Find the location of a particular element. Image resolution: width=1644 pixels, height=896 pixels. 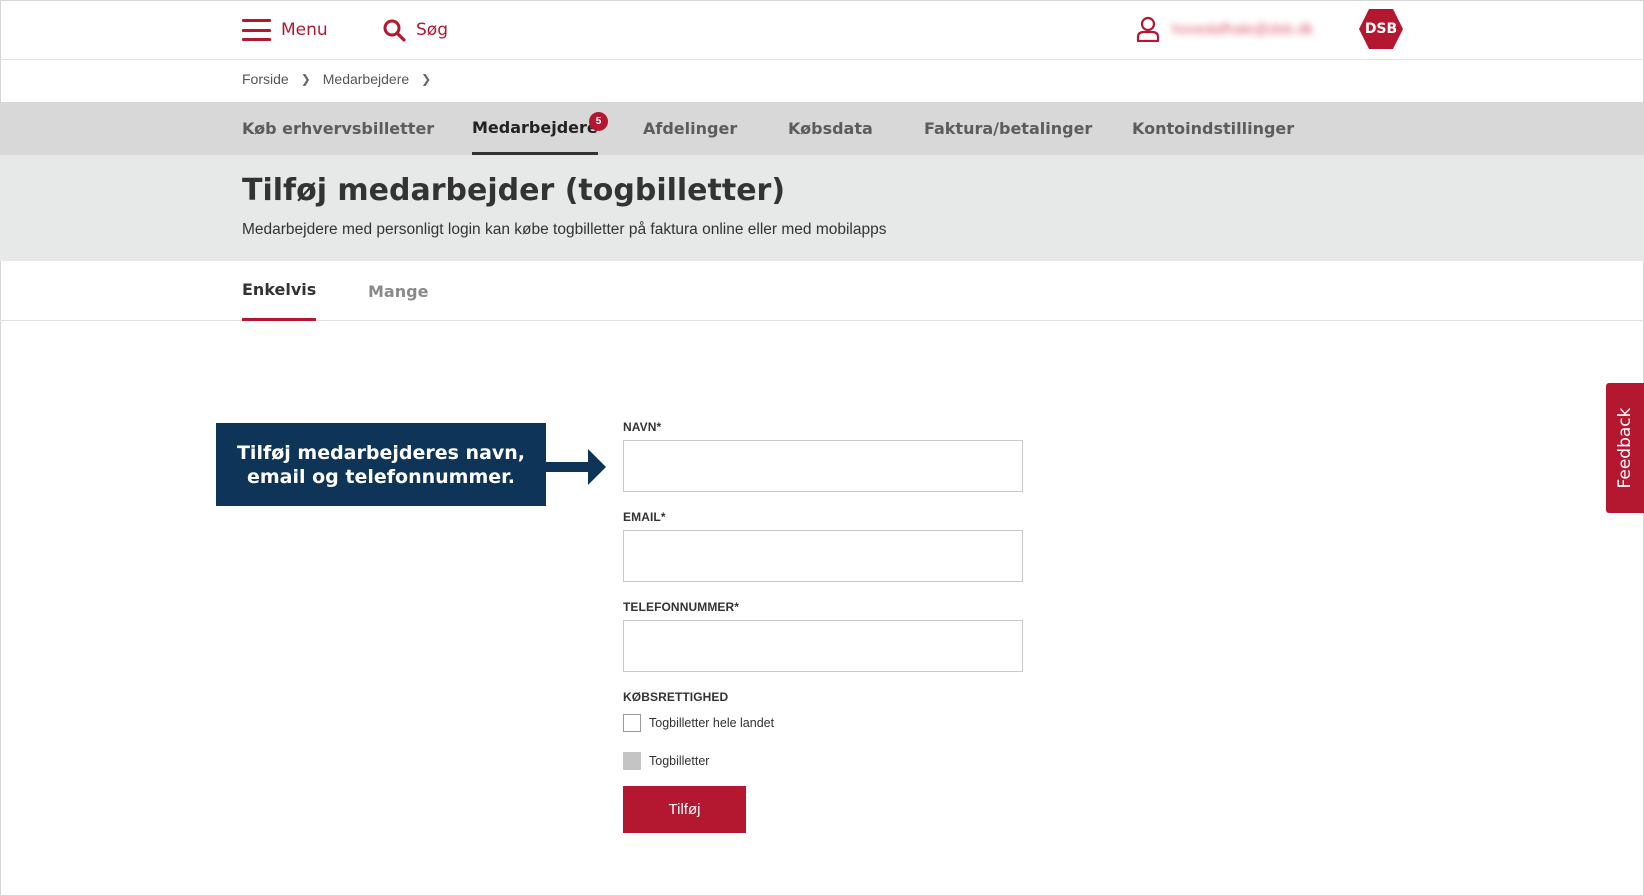

search-label: Søg is located at coordinates (432, 30).